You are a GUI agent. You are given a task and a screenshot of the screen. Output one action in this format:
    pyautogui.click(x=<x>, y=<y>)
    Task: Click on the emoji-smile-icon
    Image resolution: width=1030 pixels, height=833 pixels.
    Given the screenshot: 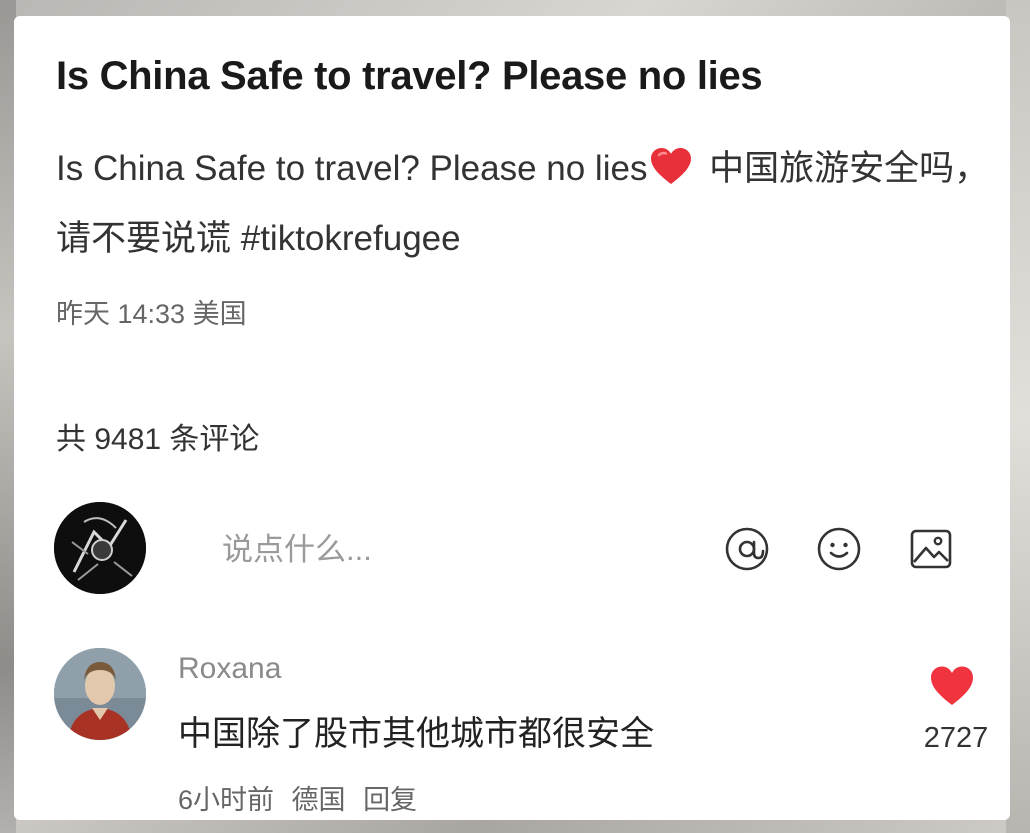 What is the action you would take?
    pyautogui.click(x=839, y=549)
    